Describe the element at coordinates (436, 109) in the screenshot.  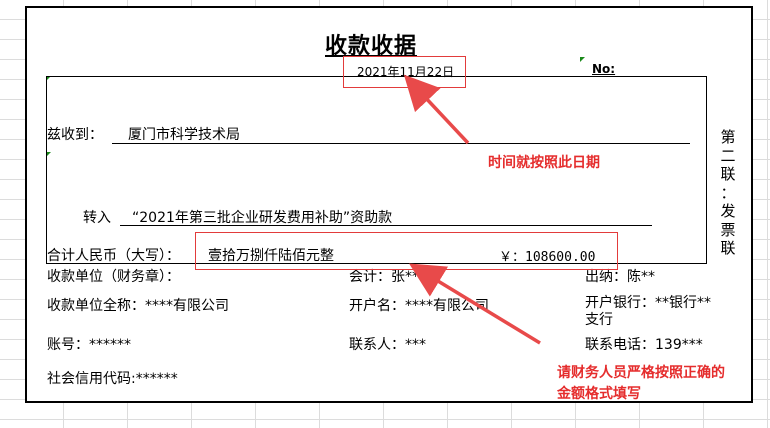
I see `date-arrow` at that location.